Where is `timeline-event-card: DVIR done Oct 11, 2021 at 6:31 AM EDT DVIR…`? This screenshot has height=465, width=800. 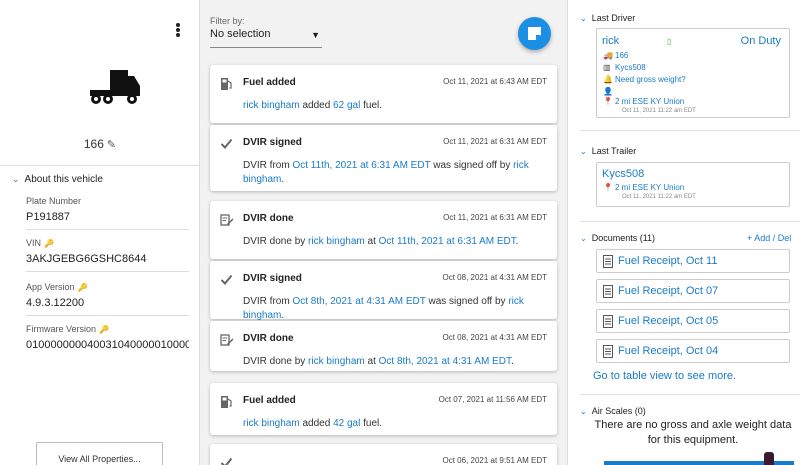 timeline-event-card: DVIR done Oct 11, 2021 at 6:31 AM EDT DVIR… is located at coordinates (383, 230).